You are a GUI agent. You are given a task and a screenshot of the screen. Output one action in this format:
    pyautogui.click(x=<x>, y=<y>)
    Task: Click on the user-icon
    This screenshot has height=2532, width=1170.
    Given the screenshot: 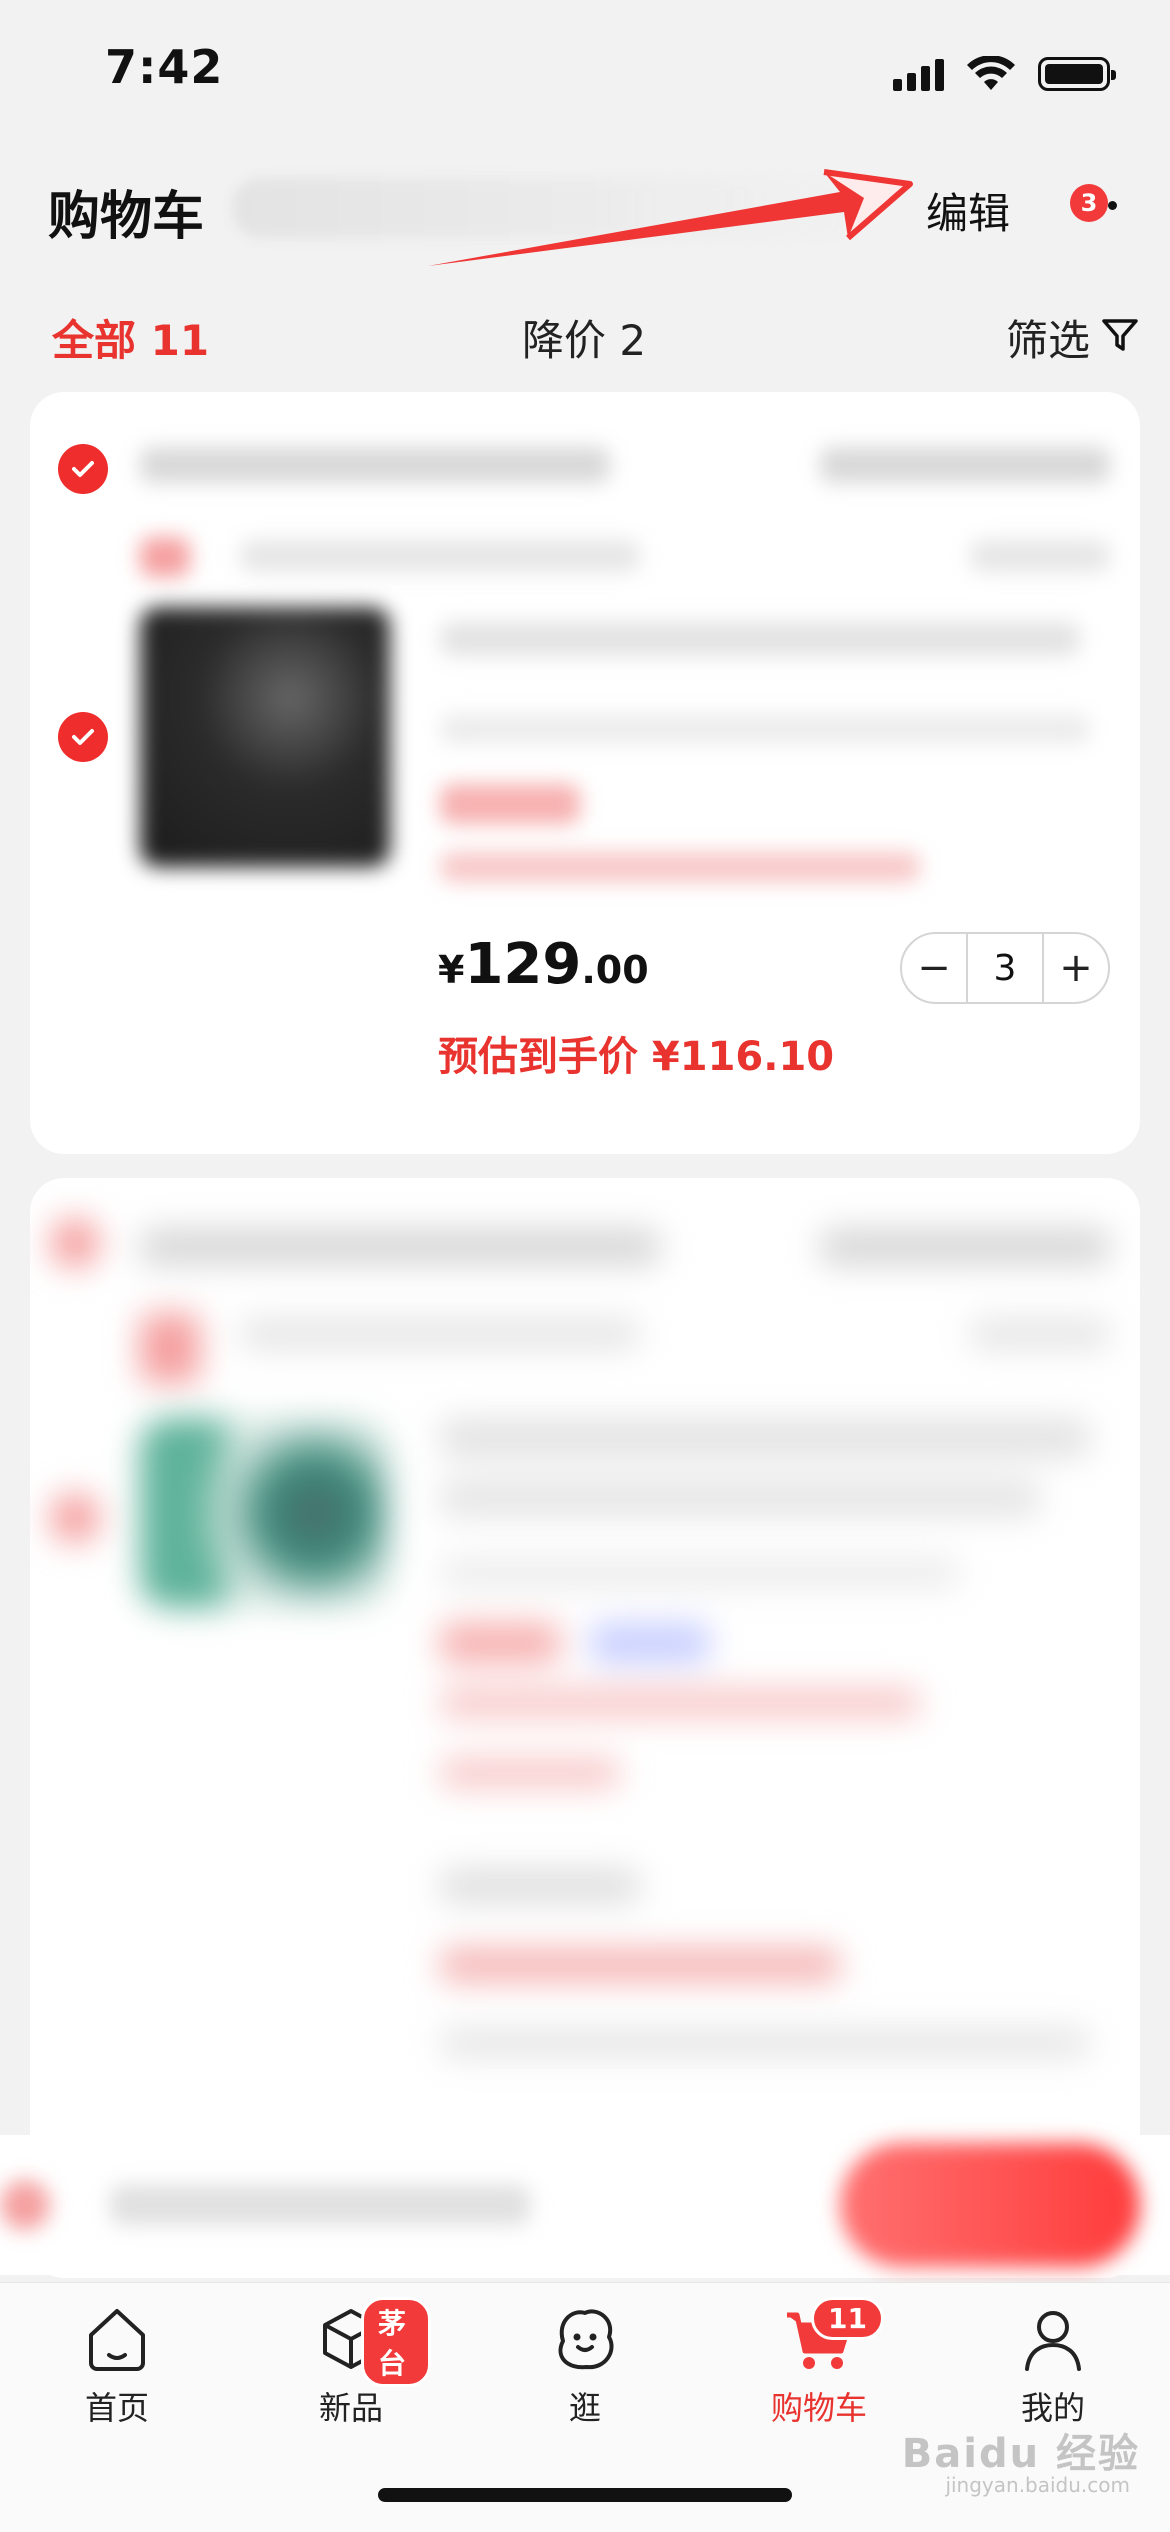 What is the action you would take?
    pyautogui.click(x=1053, y=2341)
    